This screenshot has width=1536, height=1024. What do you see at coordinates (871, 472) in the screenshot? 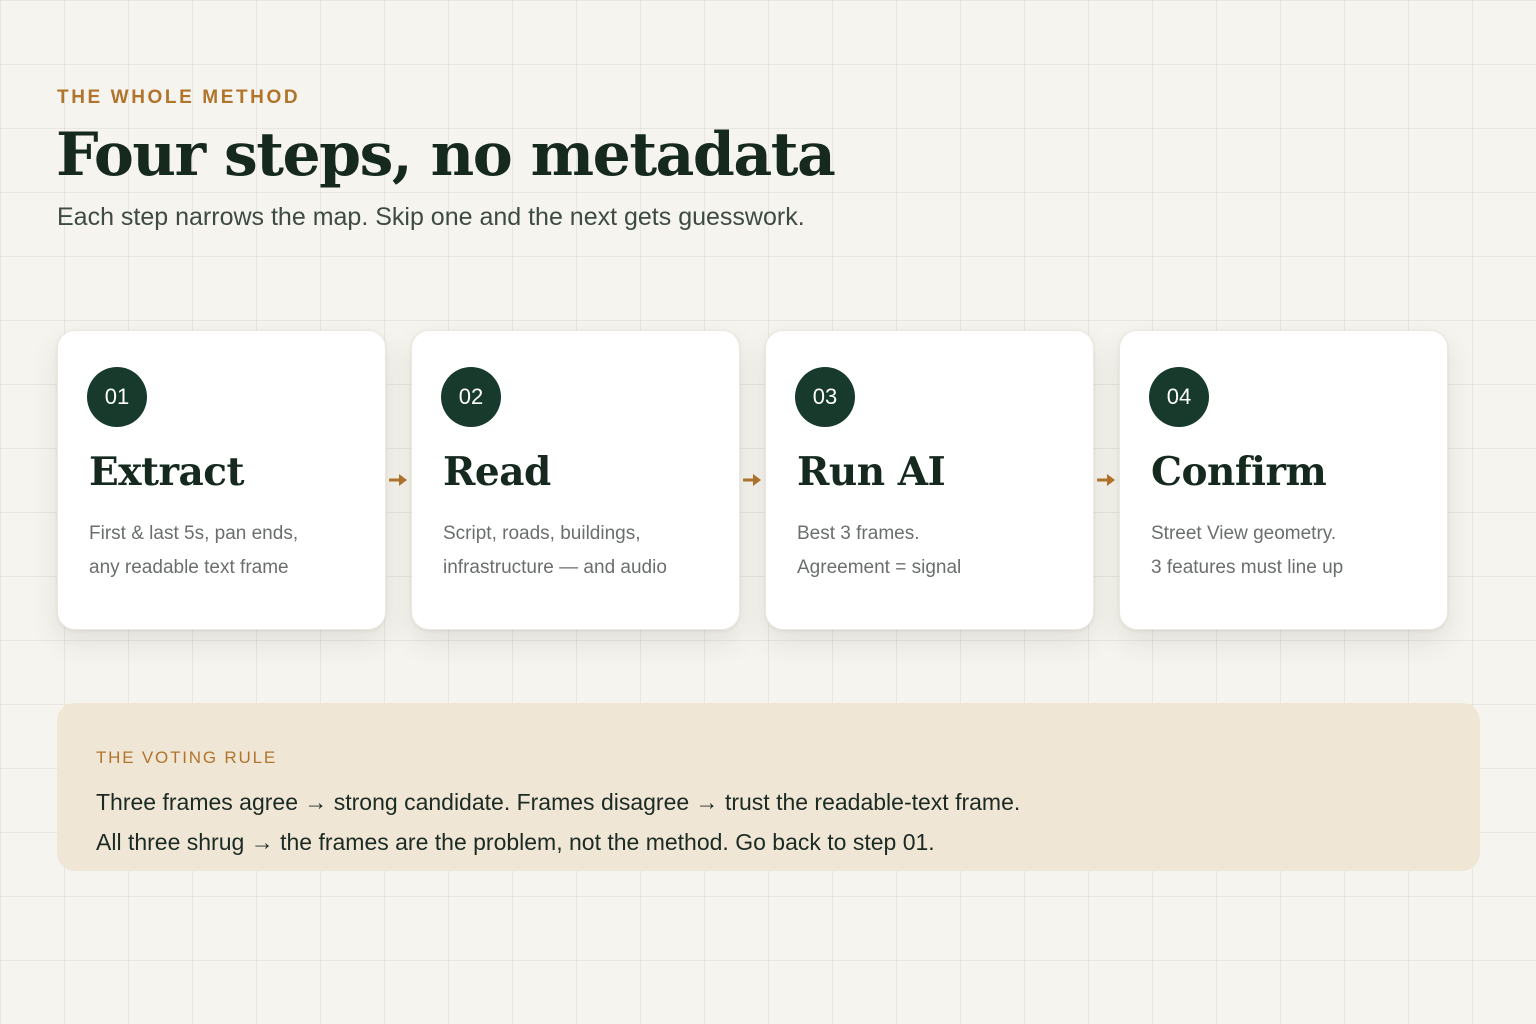
I see `step-title: Run AI` at bounding box center [871, 472].